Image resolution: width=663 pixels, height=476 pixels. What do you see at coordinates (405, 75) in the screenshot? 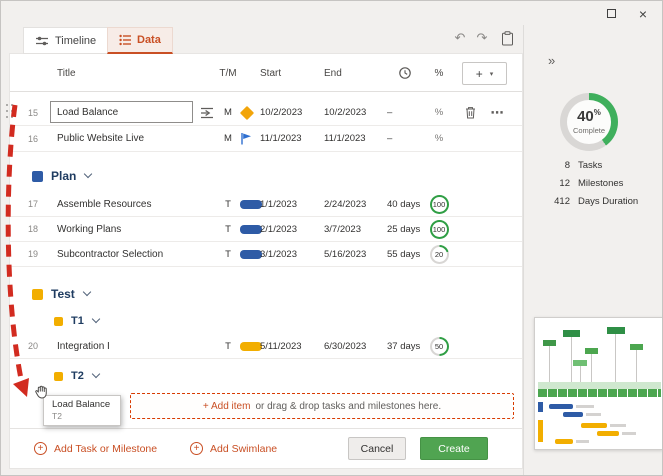
I see `duration-clock-icon` at bounding box center [405, 75].